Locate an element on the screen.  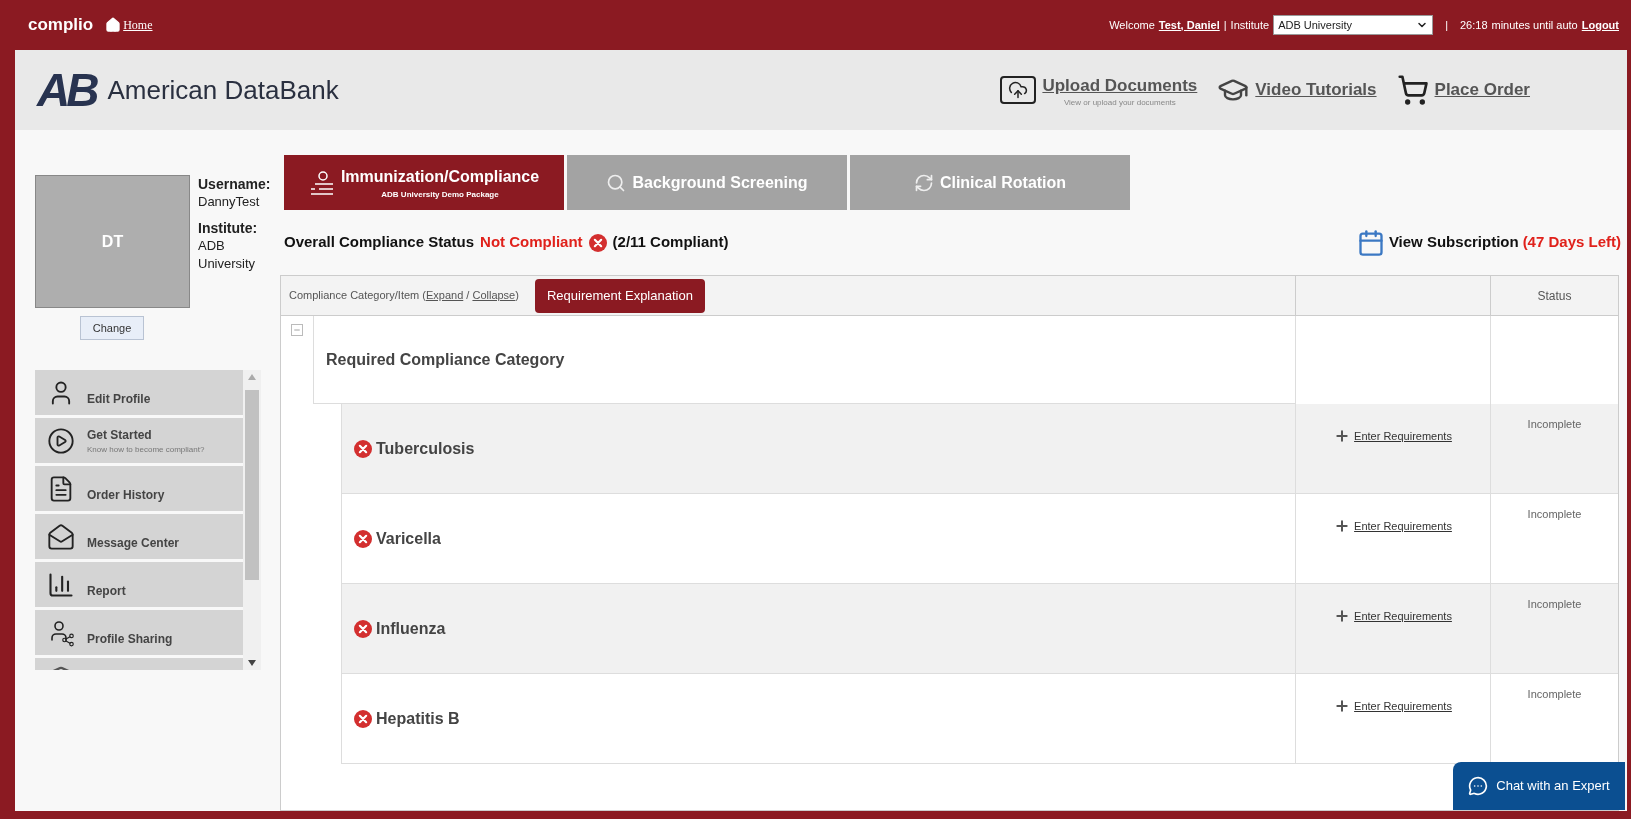
sidebar-item: Message Center is located at coordinates (139, 536).